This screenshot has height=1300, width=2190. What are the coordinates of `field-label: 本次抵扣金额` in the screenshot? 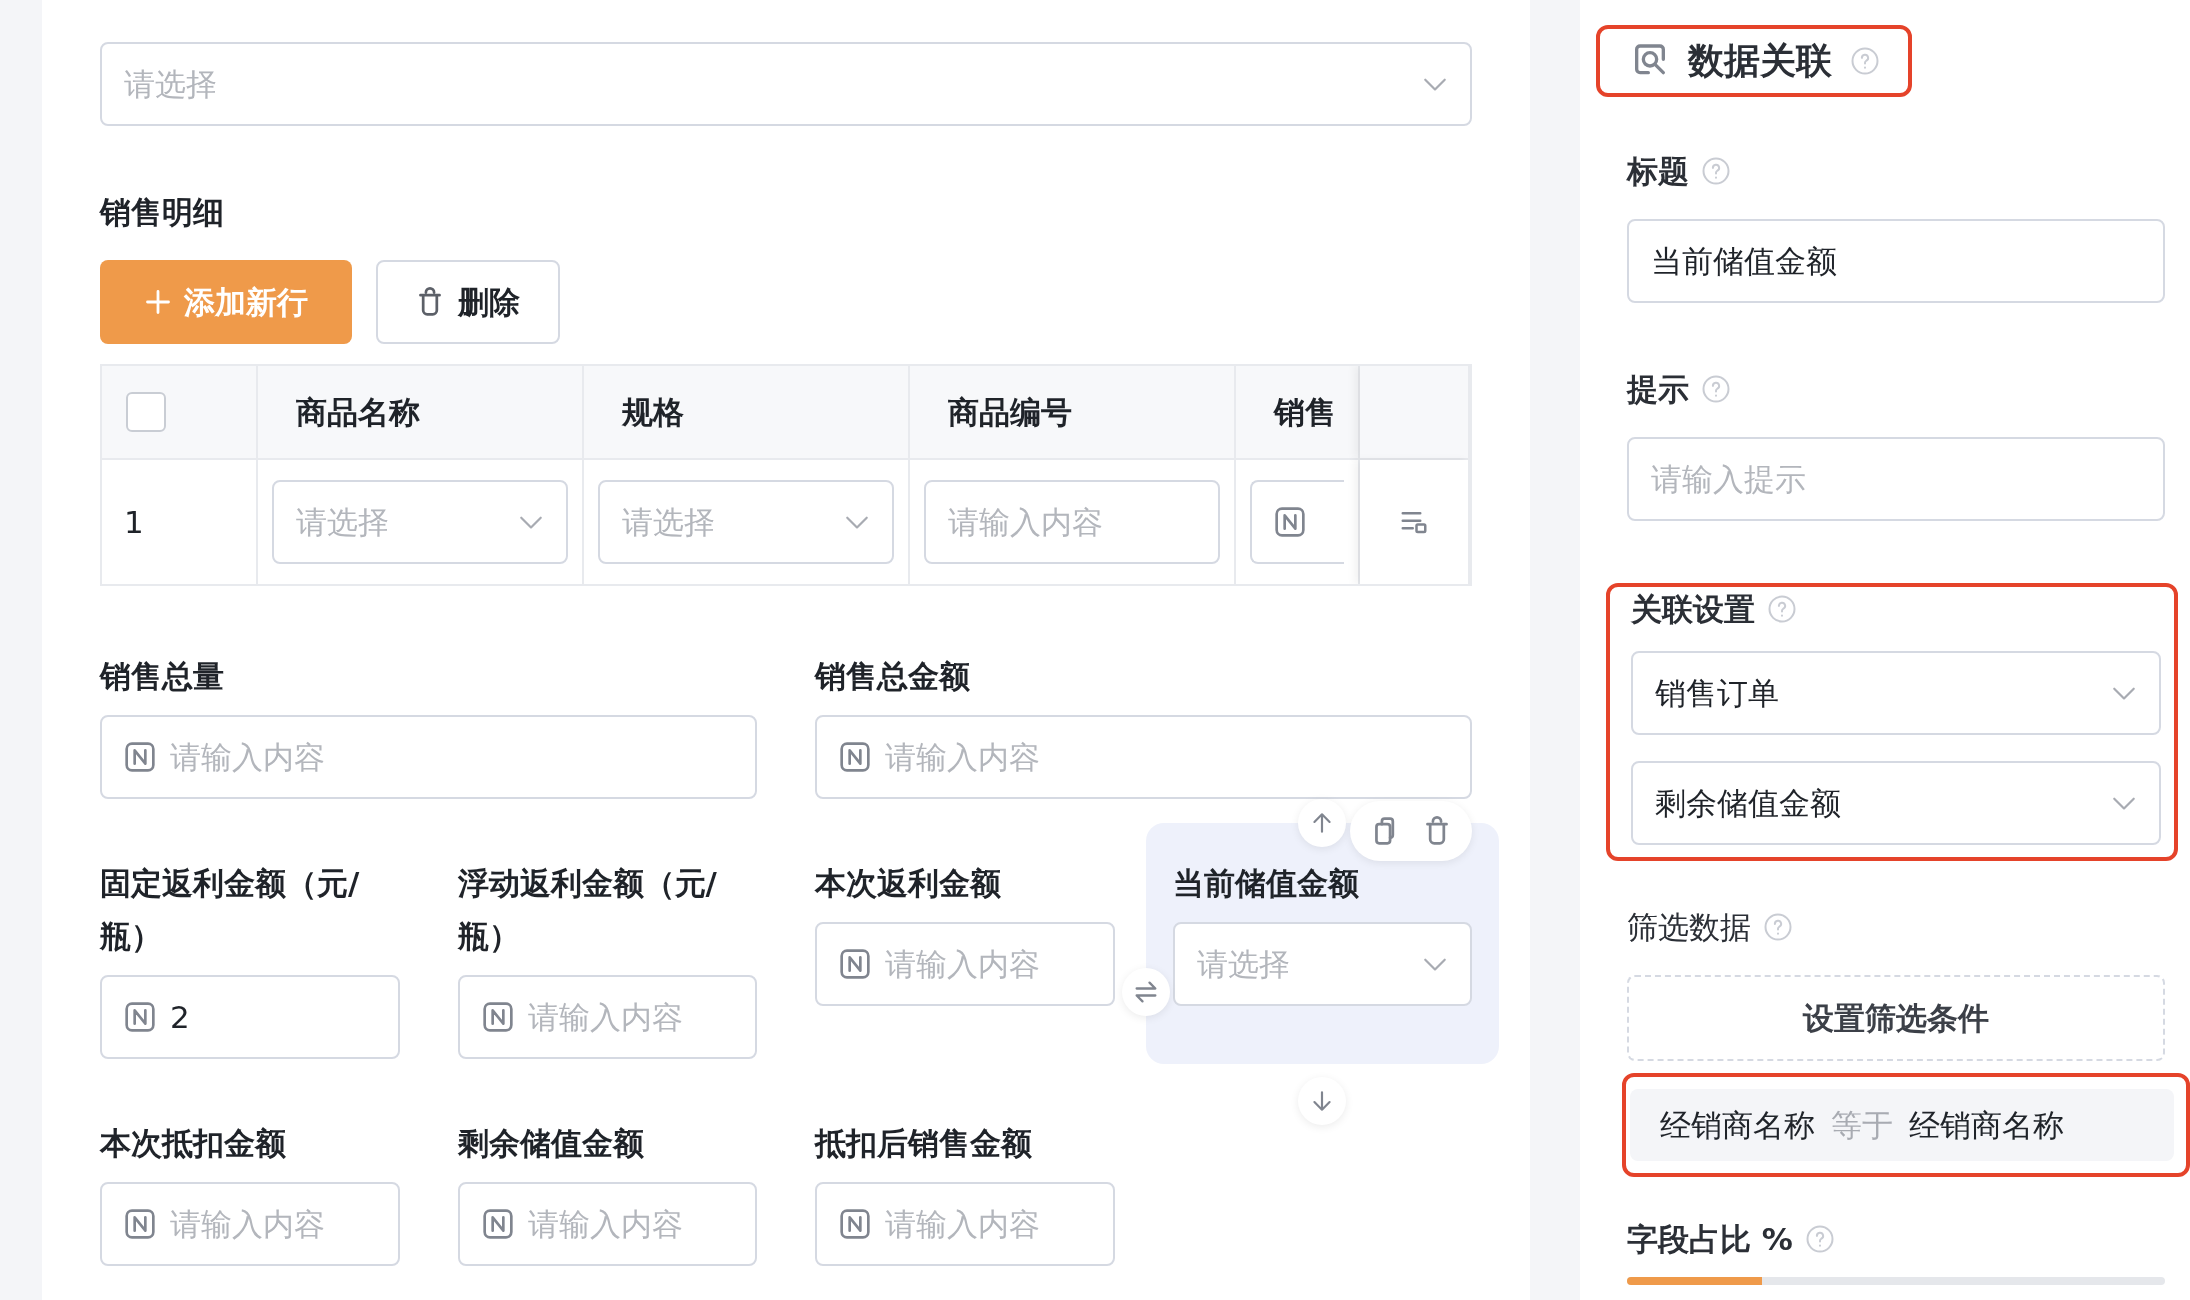 It's located at (193, 1143).